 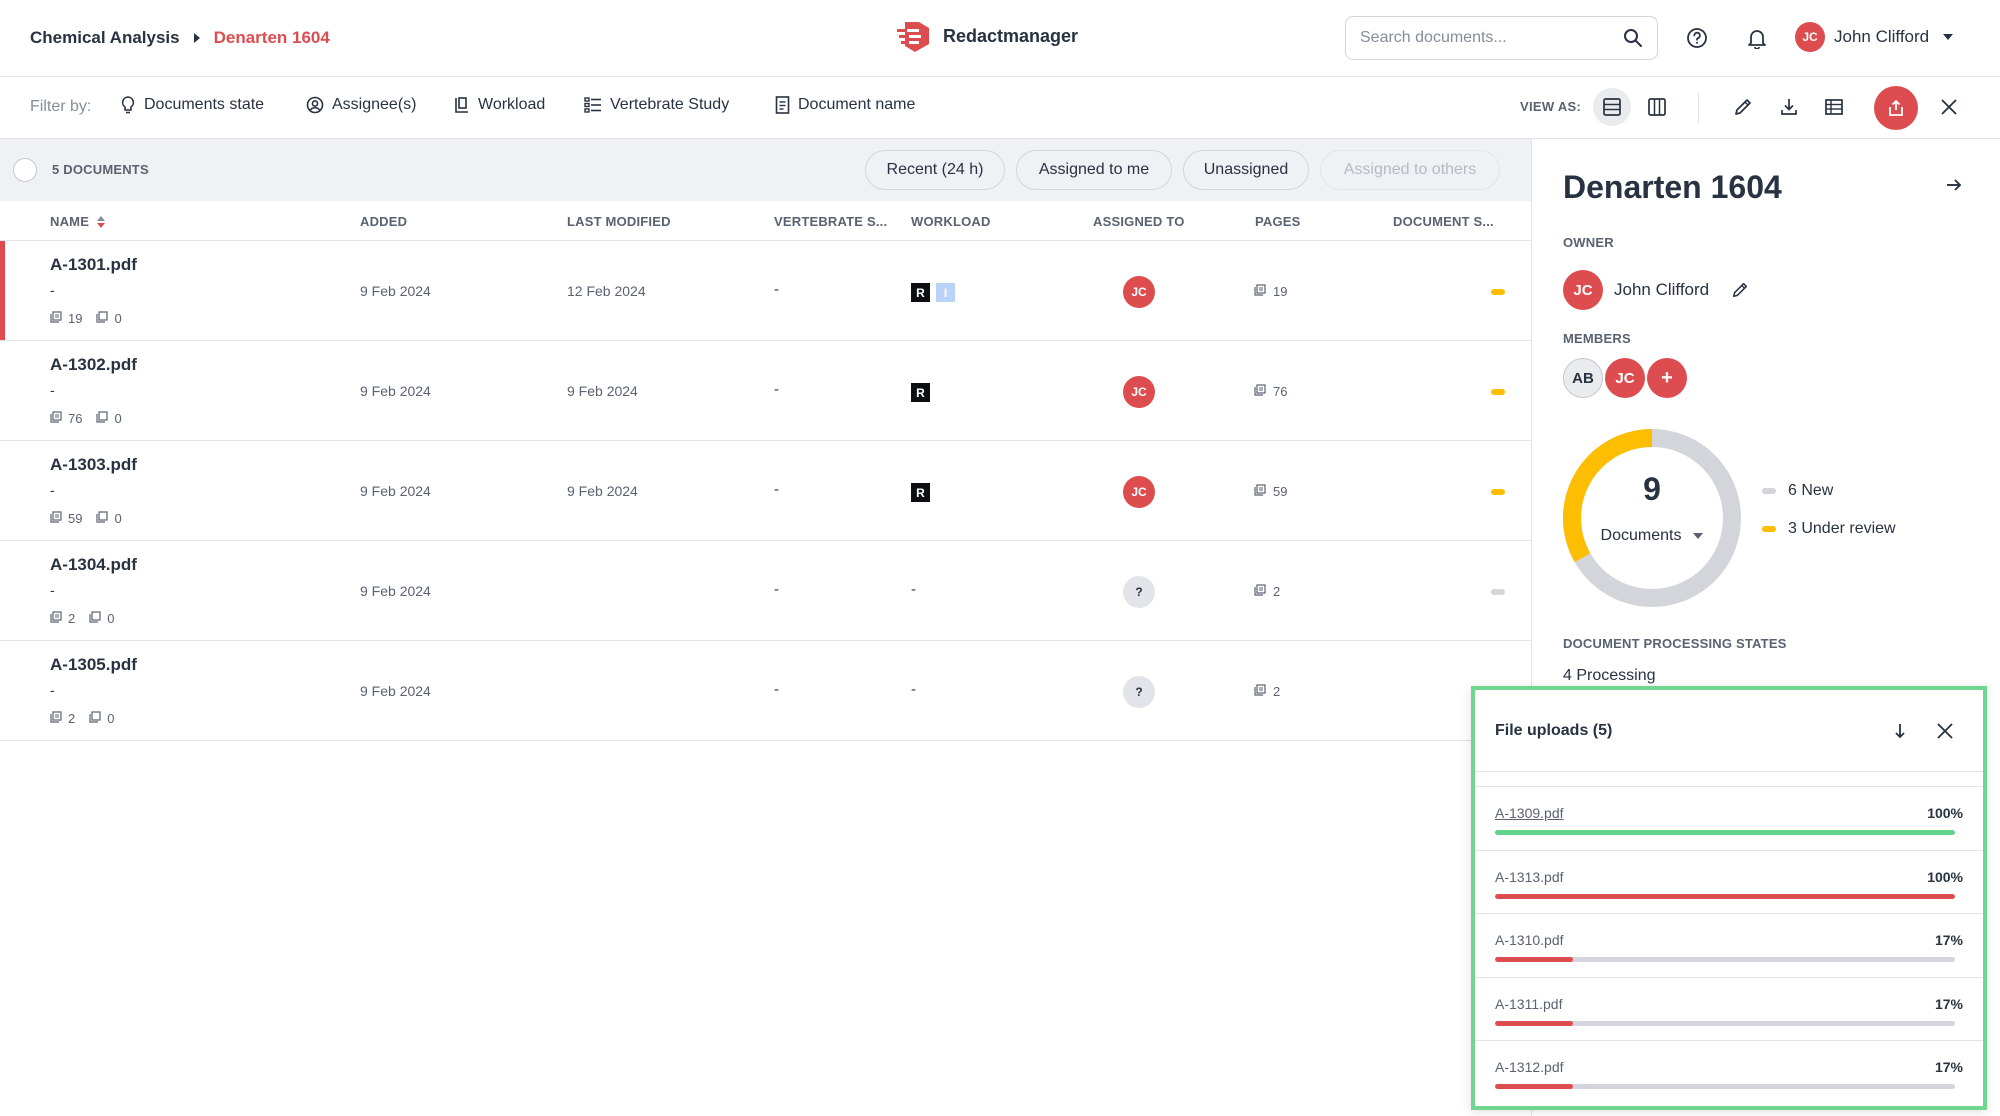 I want to click on chevron-down-icon, so click(x=1698, y=536).